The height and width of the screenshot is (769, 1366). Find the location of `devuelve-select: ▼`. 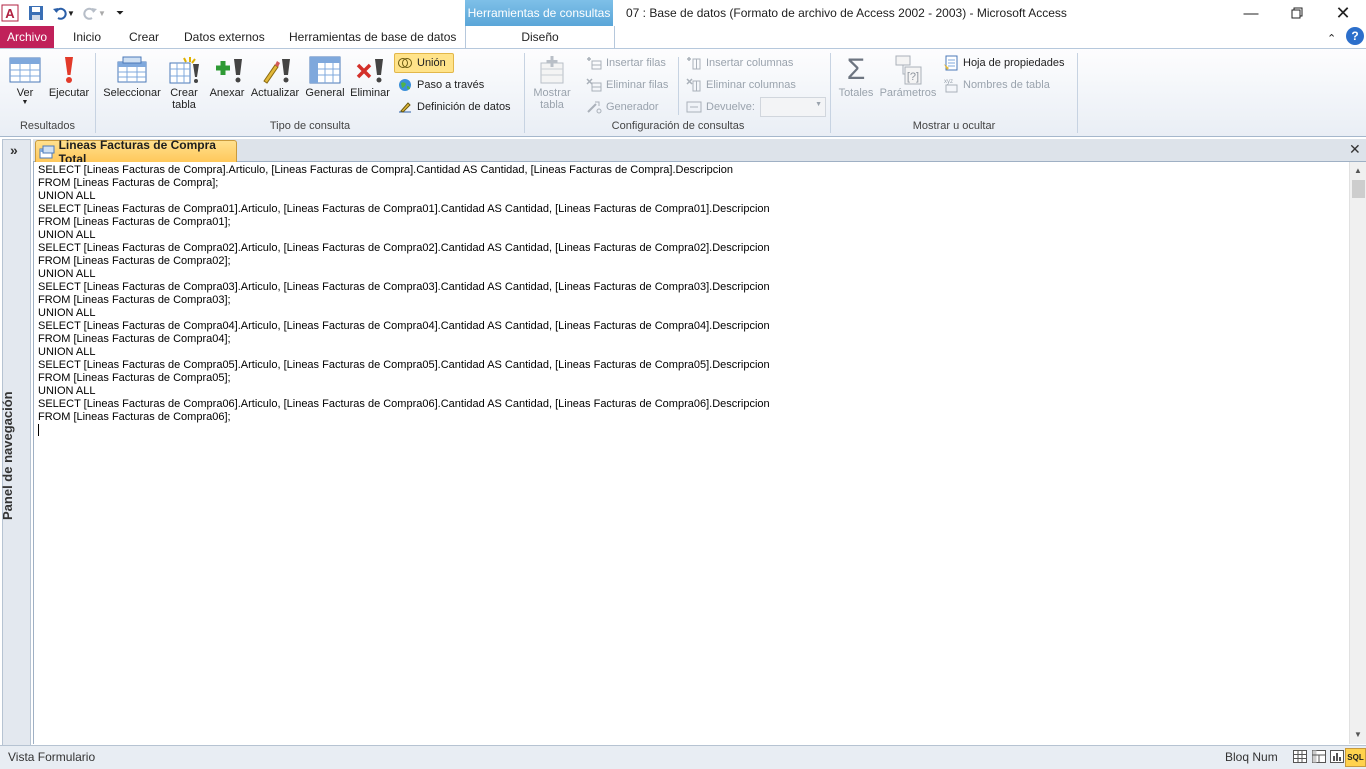

devuelve-select: ▼ is located at coordinates (793, 107).